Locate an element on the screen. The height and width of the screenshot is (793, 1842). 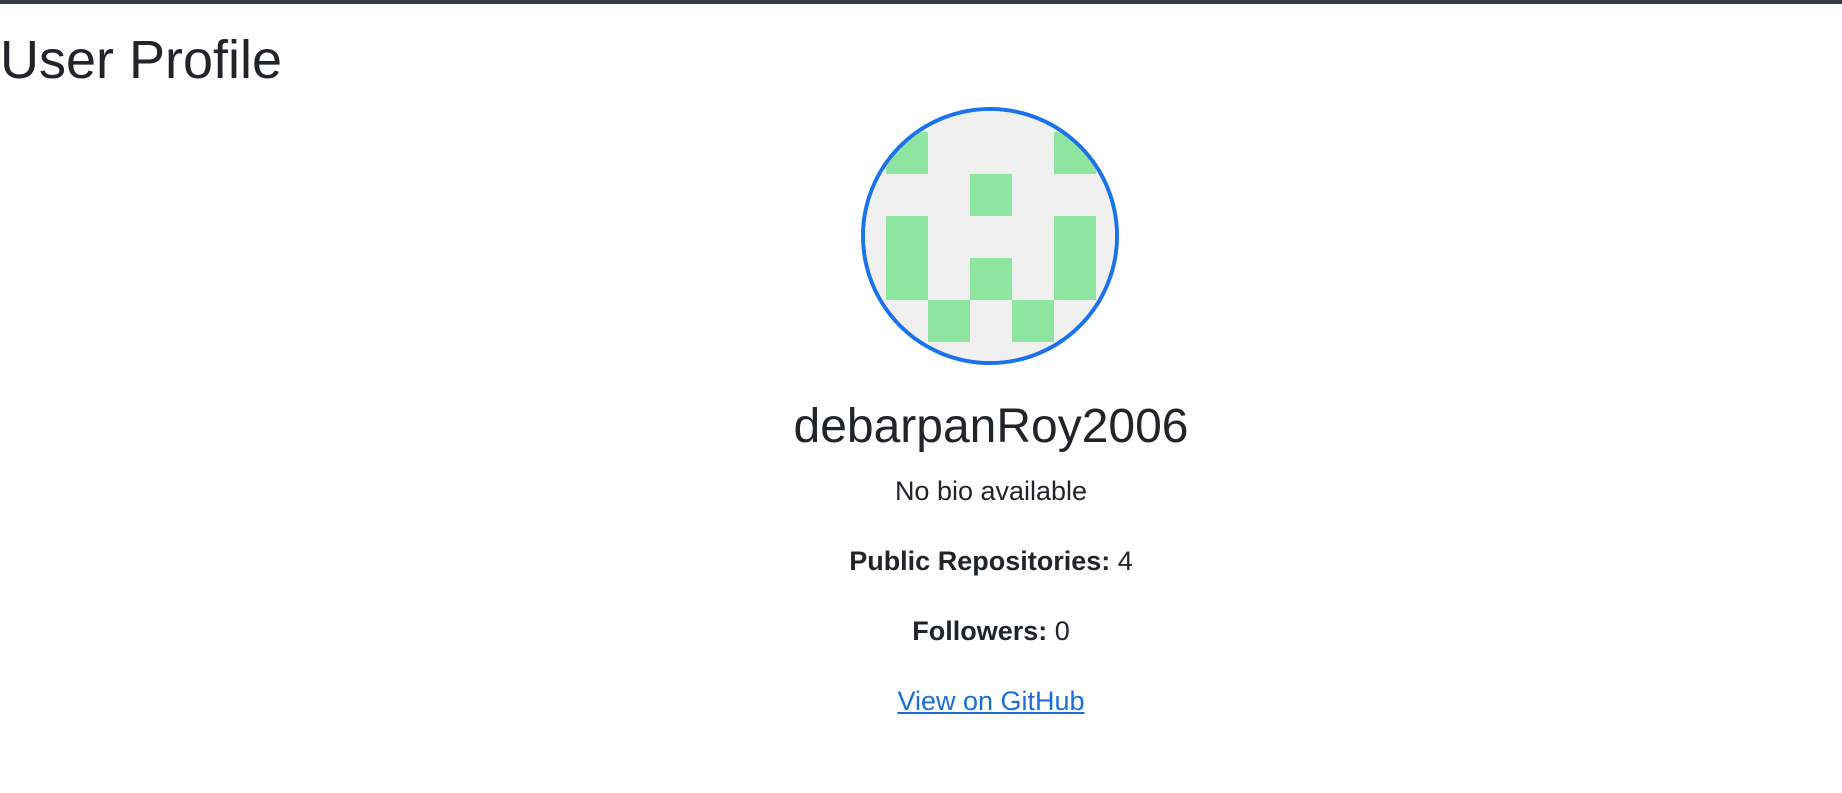
followers-label: Followers: is located at coordinates (980, 631).